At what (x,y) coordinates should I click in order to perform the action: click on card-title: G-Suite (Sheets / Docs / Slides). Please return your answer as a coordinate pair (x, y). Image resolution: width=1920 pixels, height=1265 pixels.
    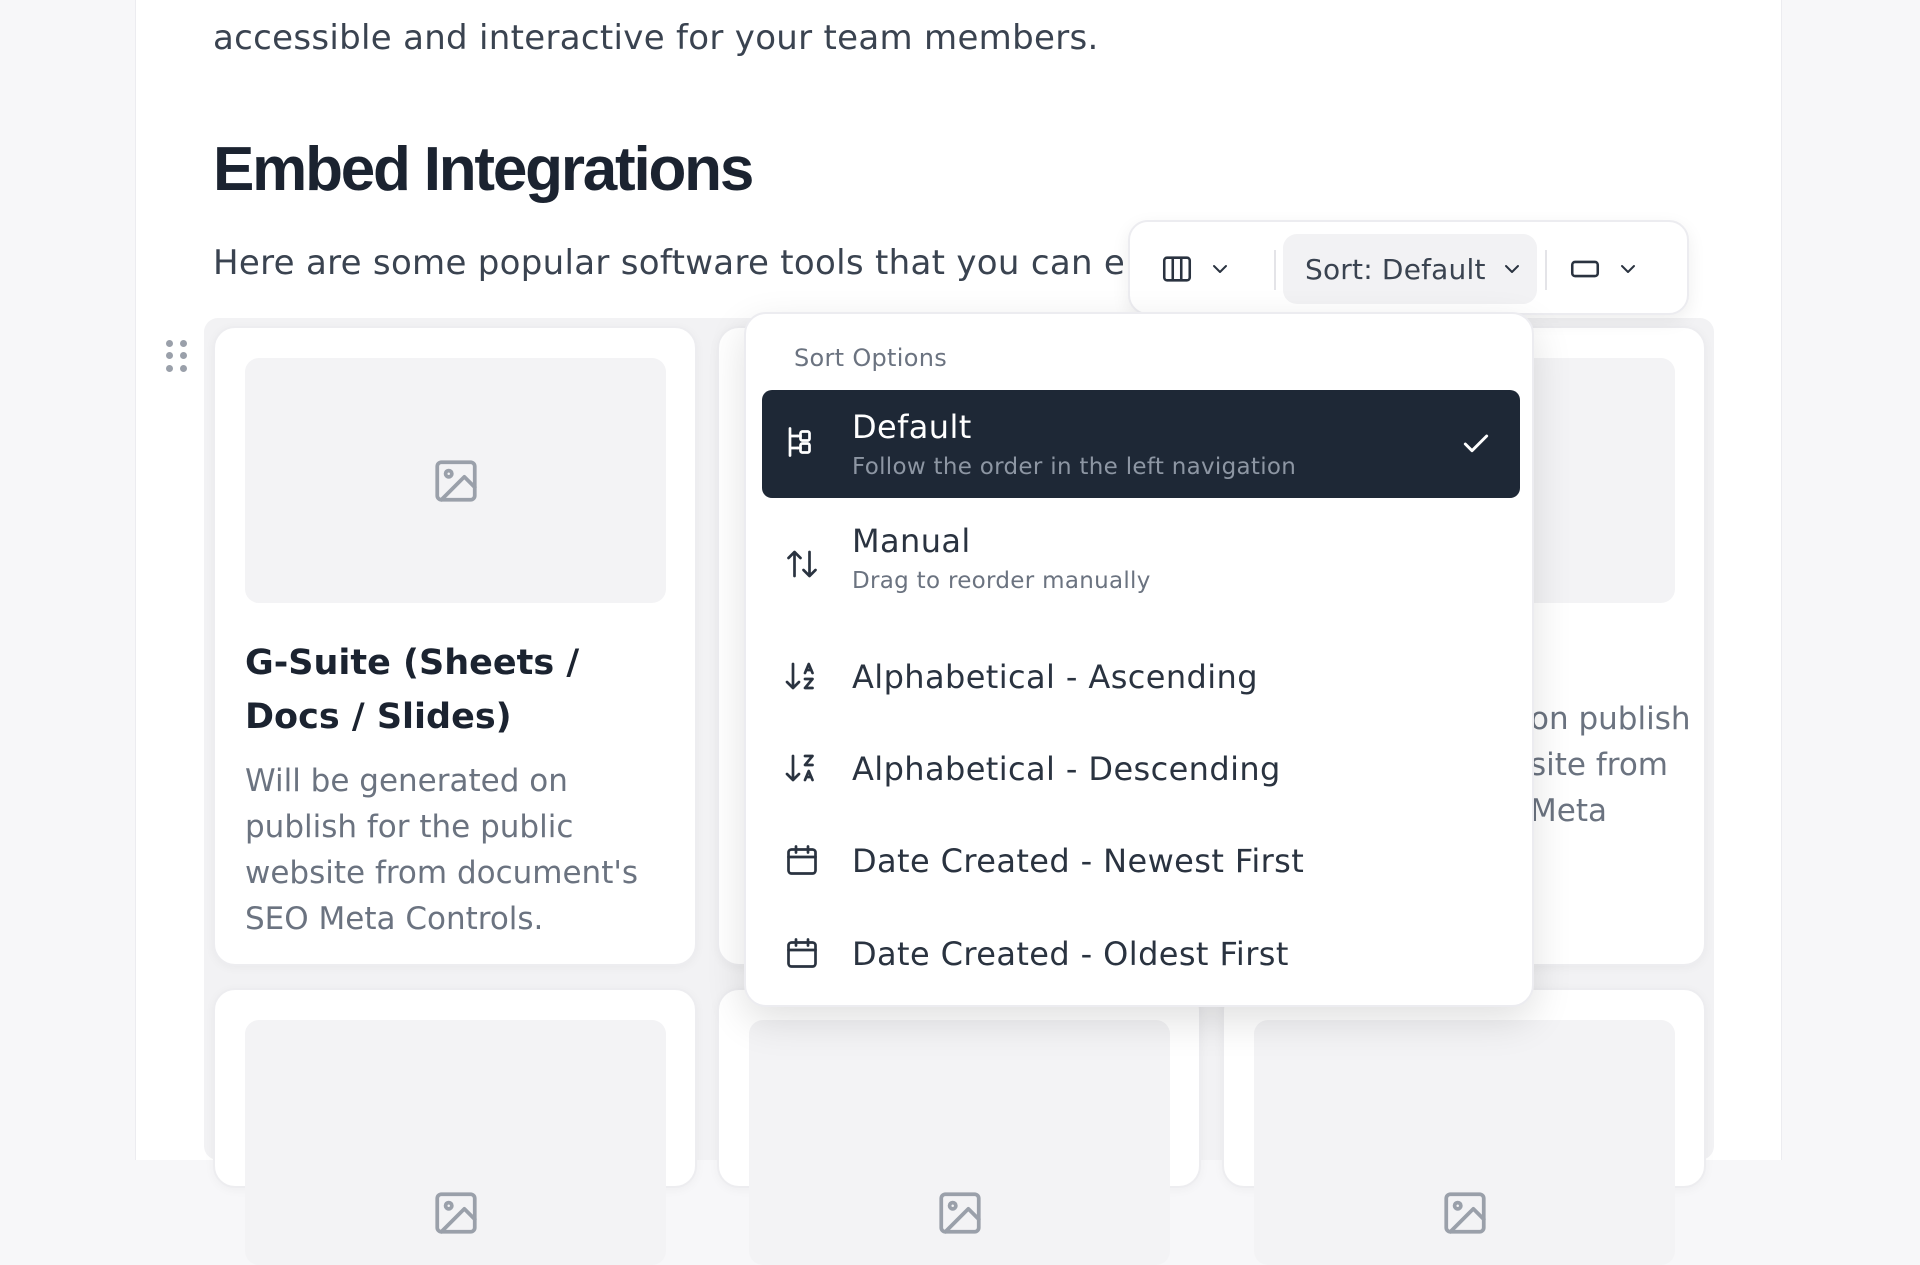
    Looking at the image, I should click on (412, 690).